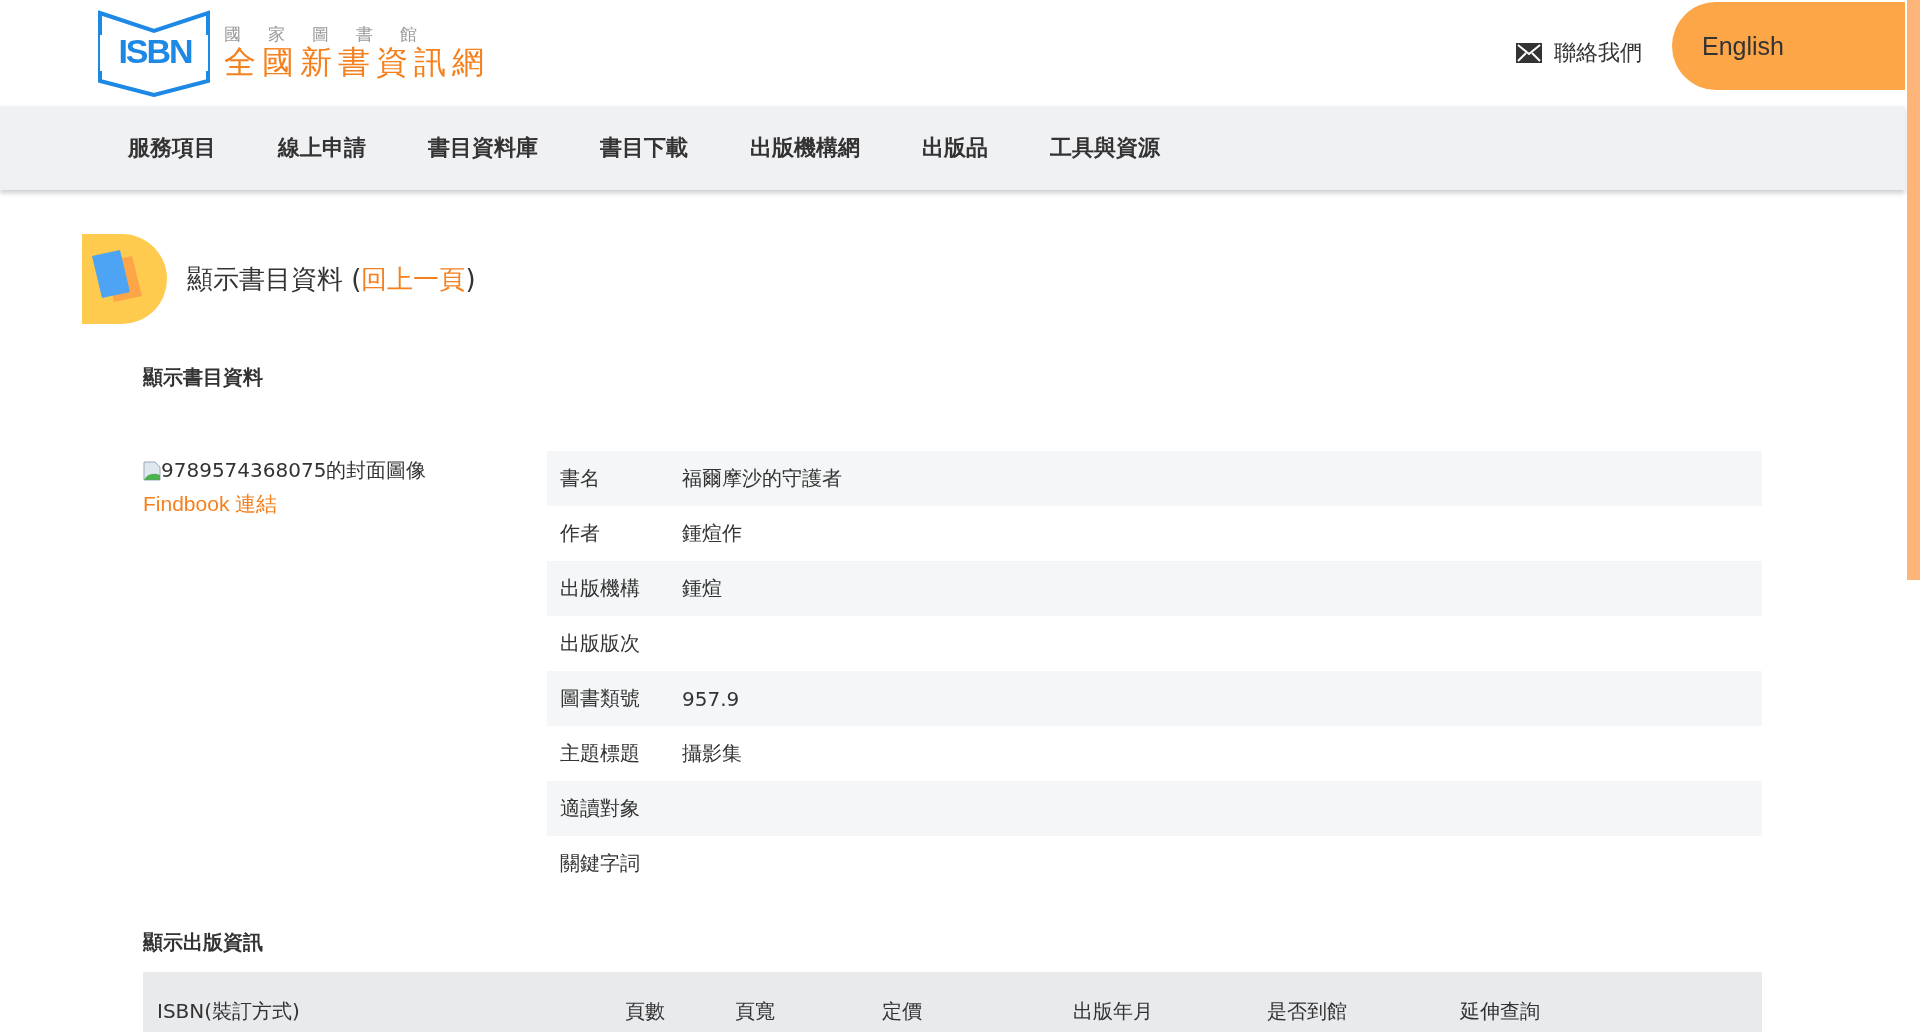 This screenshot has height=1032, width=1920. Describe the element at coordinates (902, 1011) in the screenshot. I see `column-header: 定價` at that location.